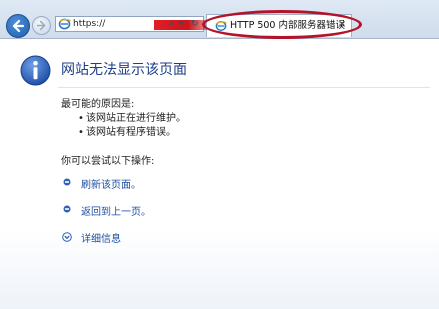 Image resolution: width=439 pixels, height=309 pixels. What do you see at coordinates (135, 24) in the screenshot?
I see `address-bar: https:// ⌕ ▾ ↻` at bounding box center [135, 24].